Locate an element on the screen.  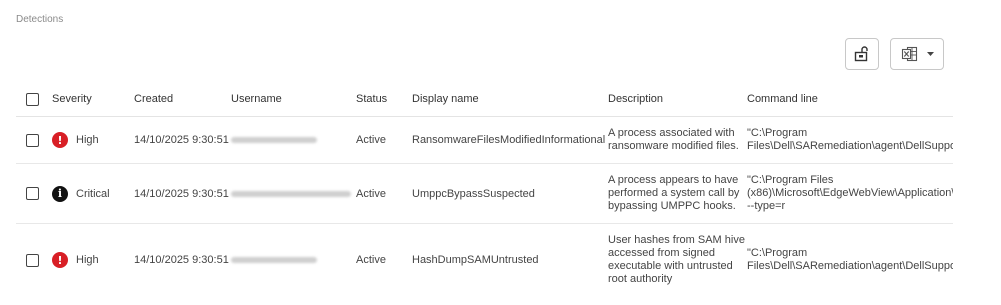
excel-icon is located at coordinates (909, 54).